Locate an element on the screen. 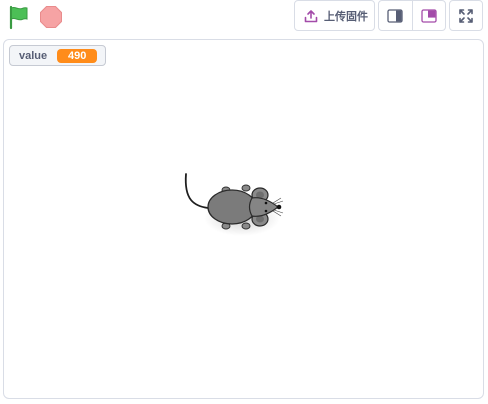  stop-button is located at coordinates (51, 17).